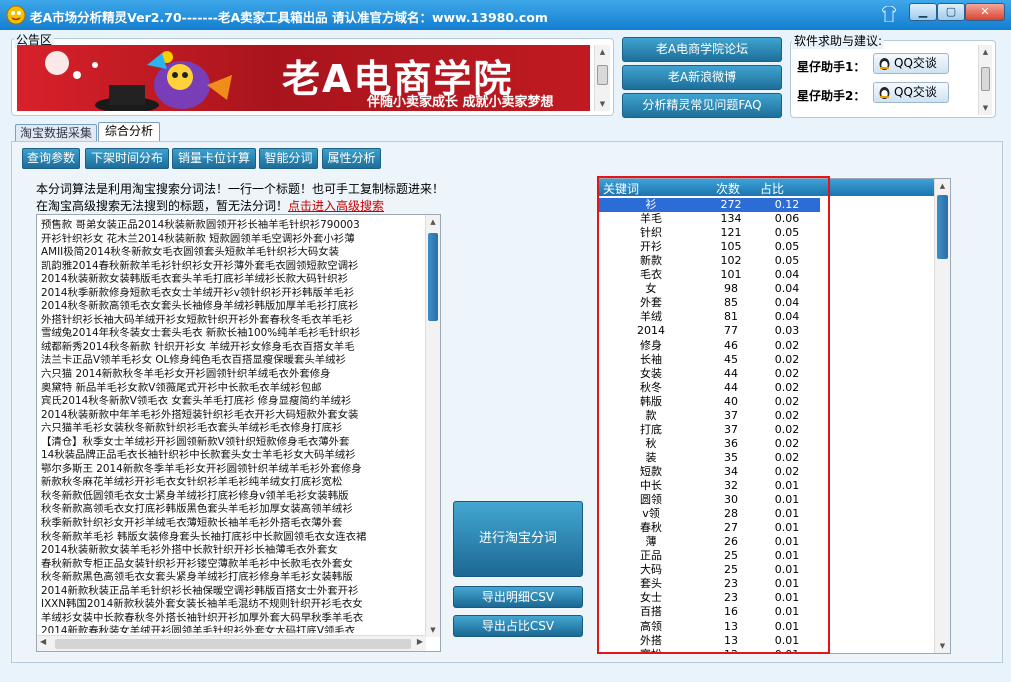  What do you see at coordinates (303, 78) in the screenshot?
I see `notice-banner: 老A电商学院 伴随小卖家成长 成就小卖家梦想` at bounding box center [303, 78].